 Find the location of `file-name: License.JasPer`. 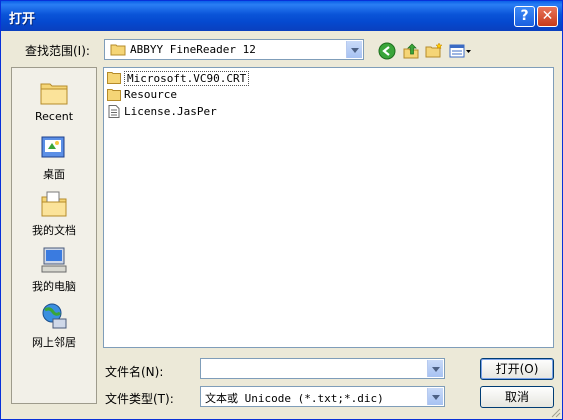

file-name: License.JasPer is located at coordinates (170, 111).